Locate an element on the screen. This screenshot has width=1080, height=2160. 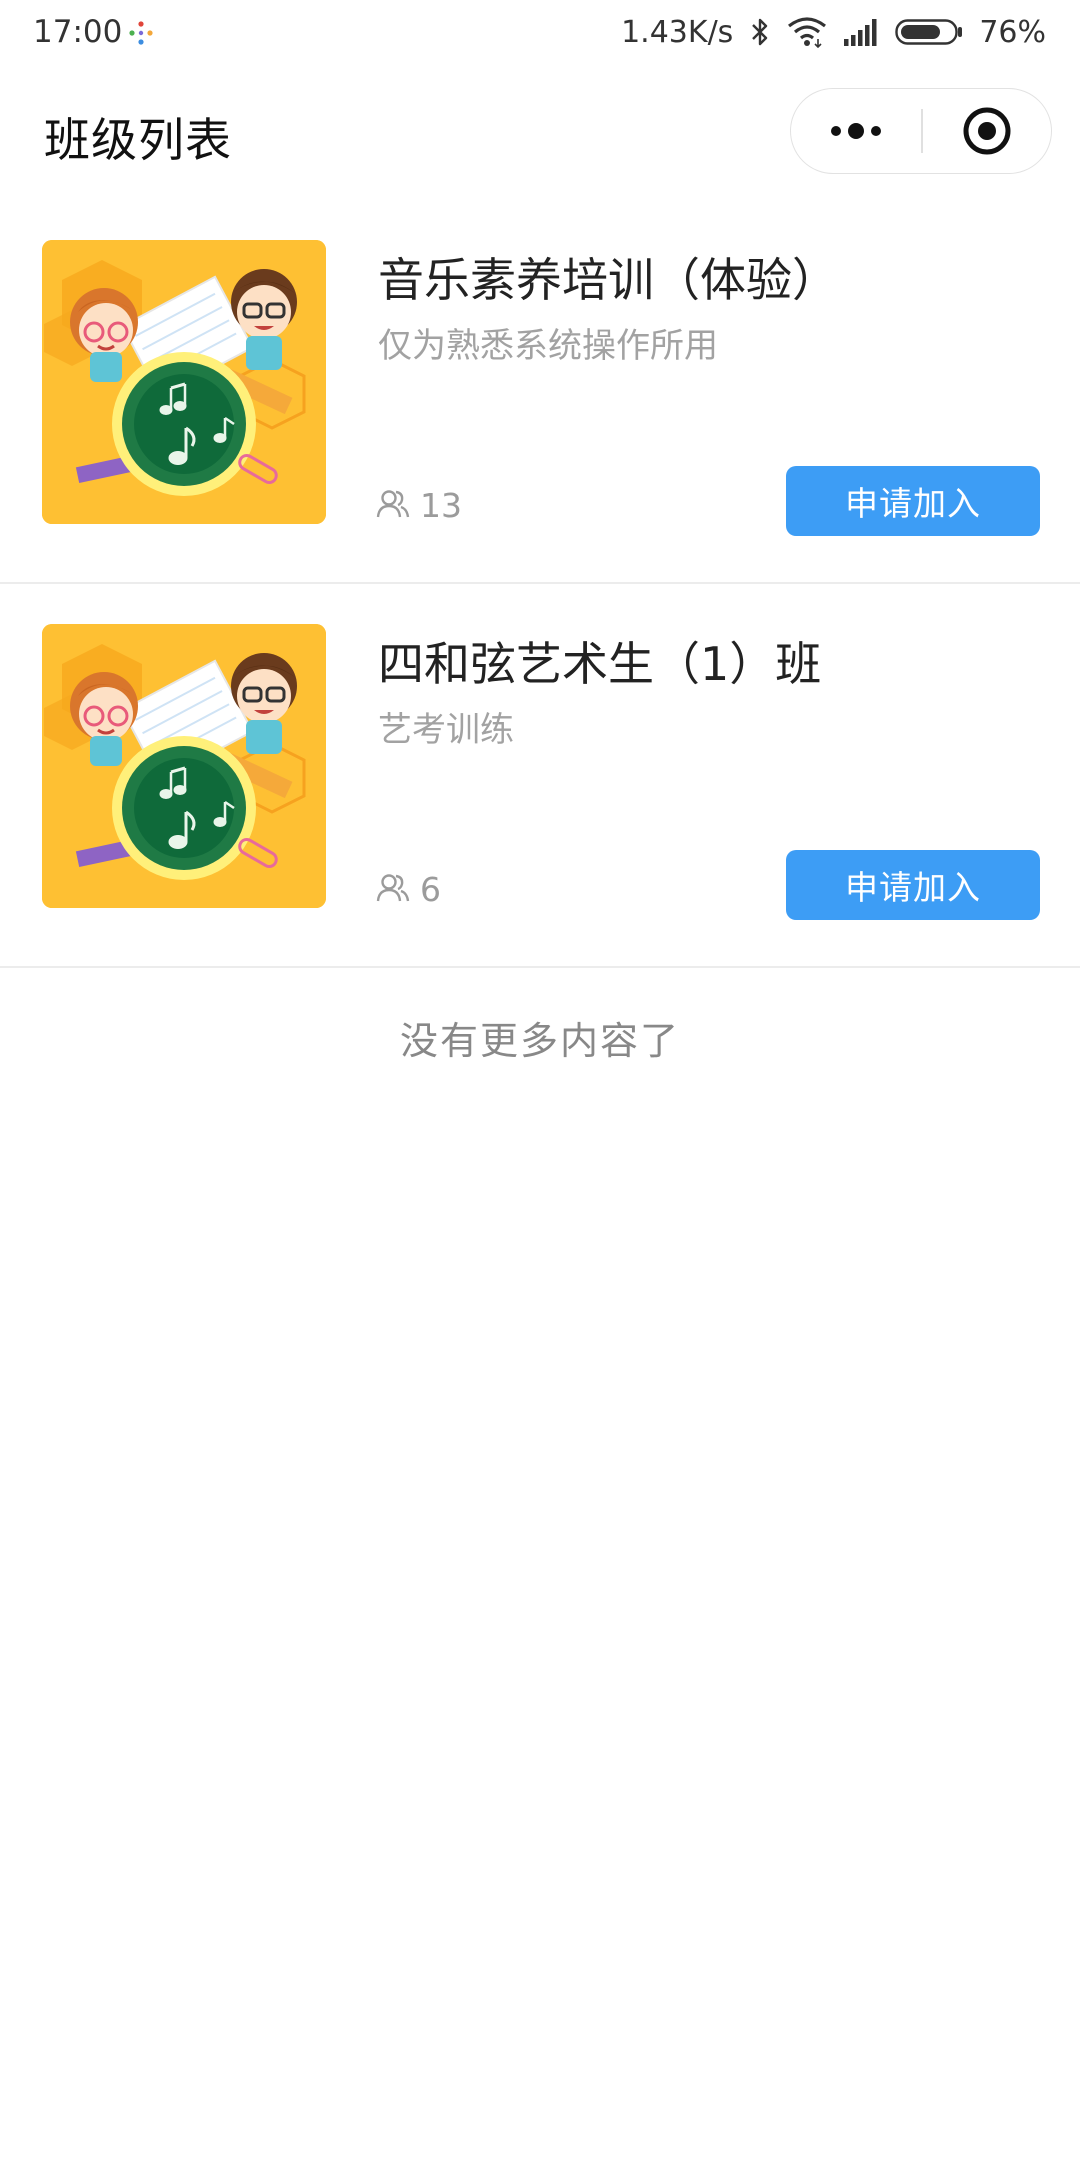
member-count: 6 is located at coordinates (430, 889).